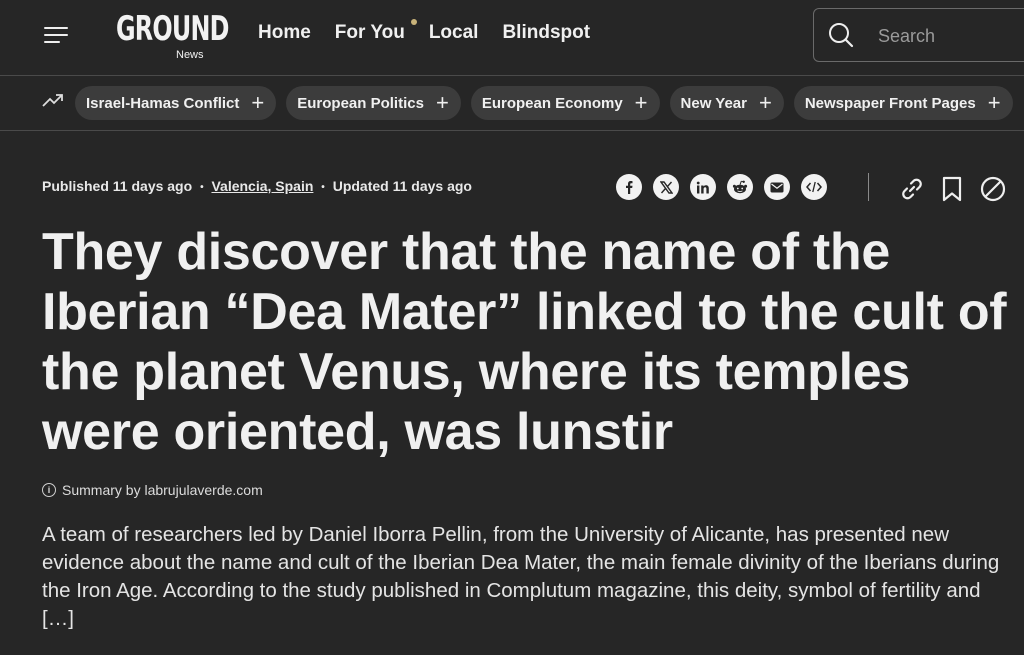  What do you see at coordinates (190, 55) in the screenshot?
I see `logo-subtext: News` at bounding box center [190, 55].